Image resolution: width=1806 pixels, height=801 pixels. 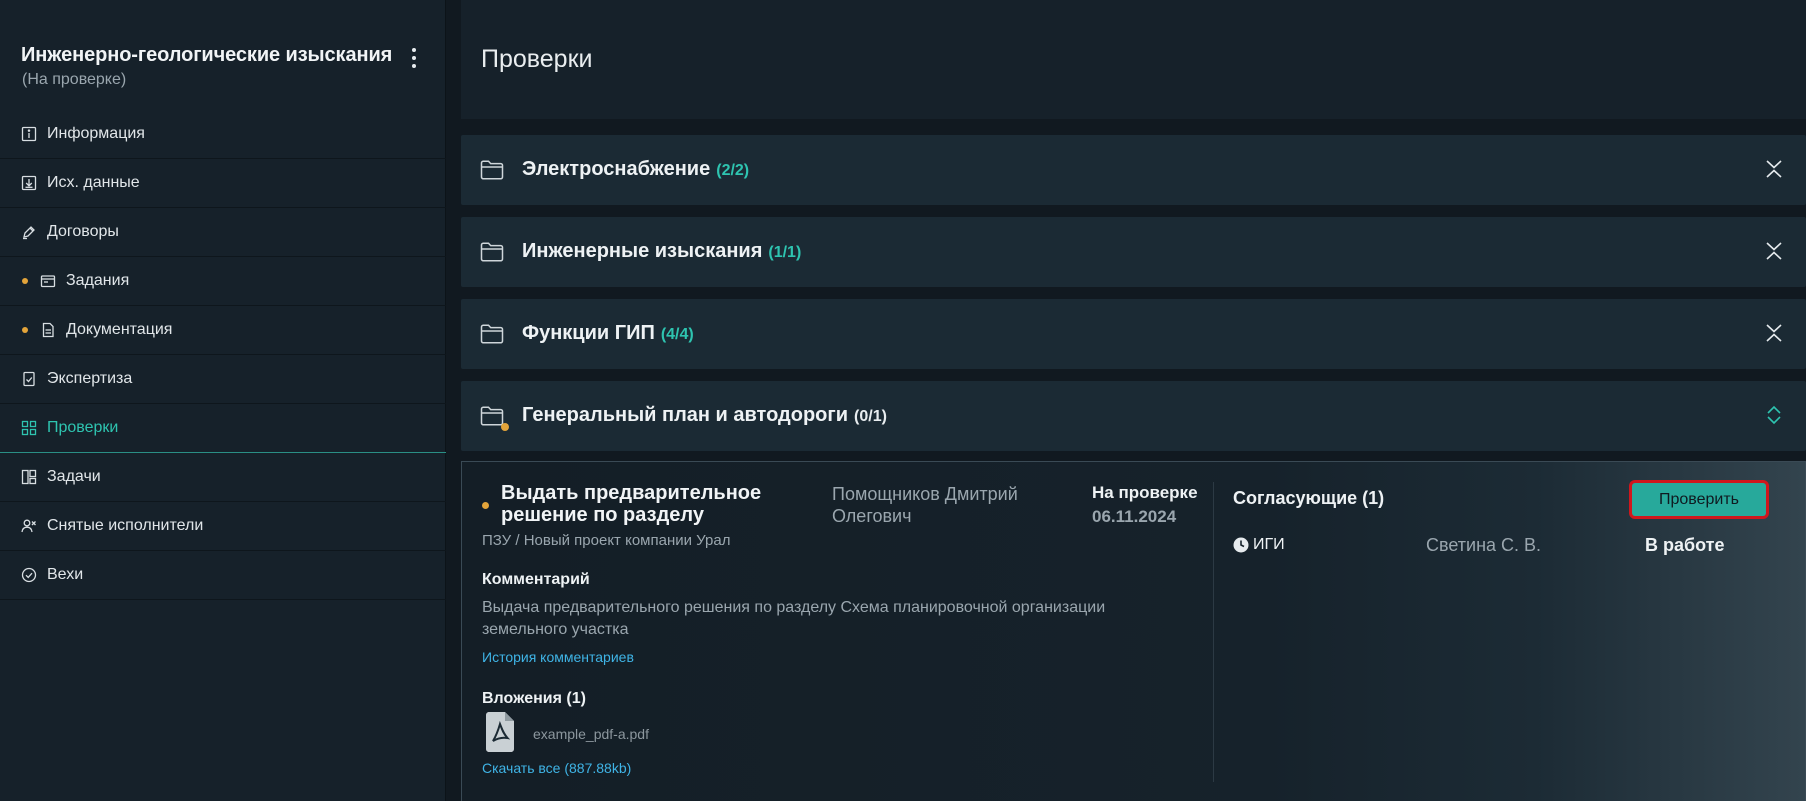 I want to click on more-options-icon, so click(x=414, y=58).